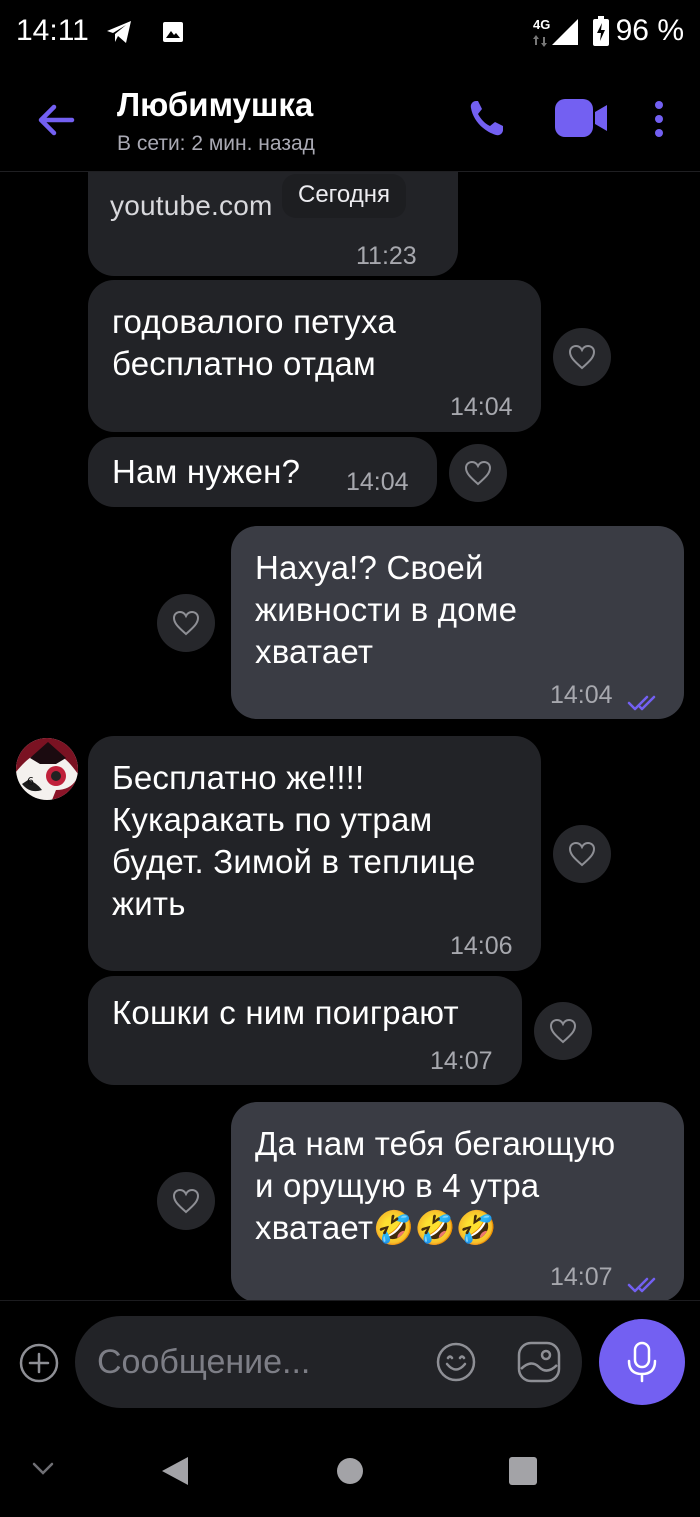 This screenshot has width=700, height=1517. What do you see at coordinates (350, 33) in the screenshot?
I see `status-bar: 14:11 4G 96 %` at bounding box center [350, 33].